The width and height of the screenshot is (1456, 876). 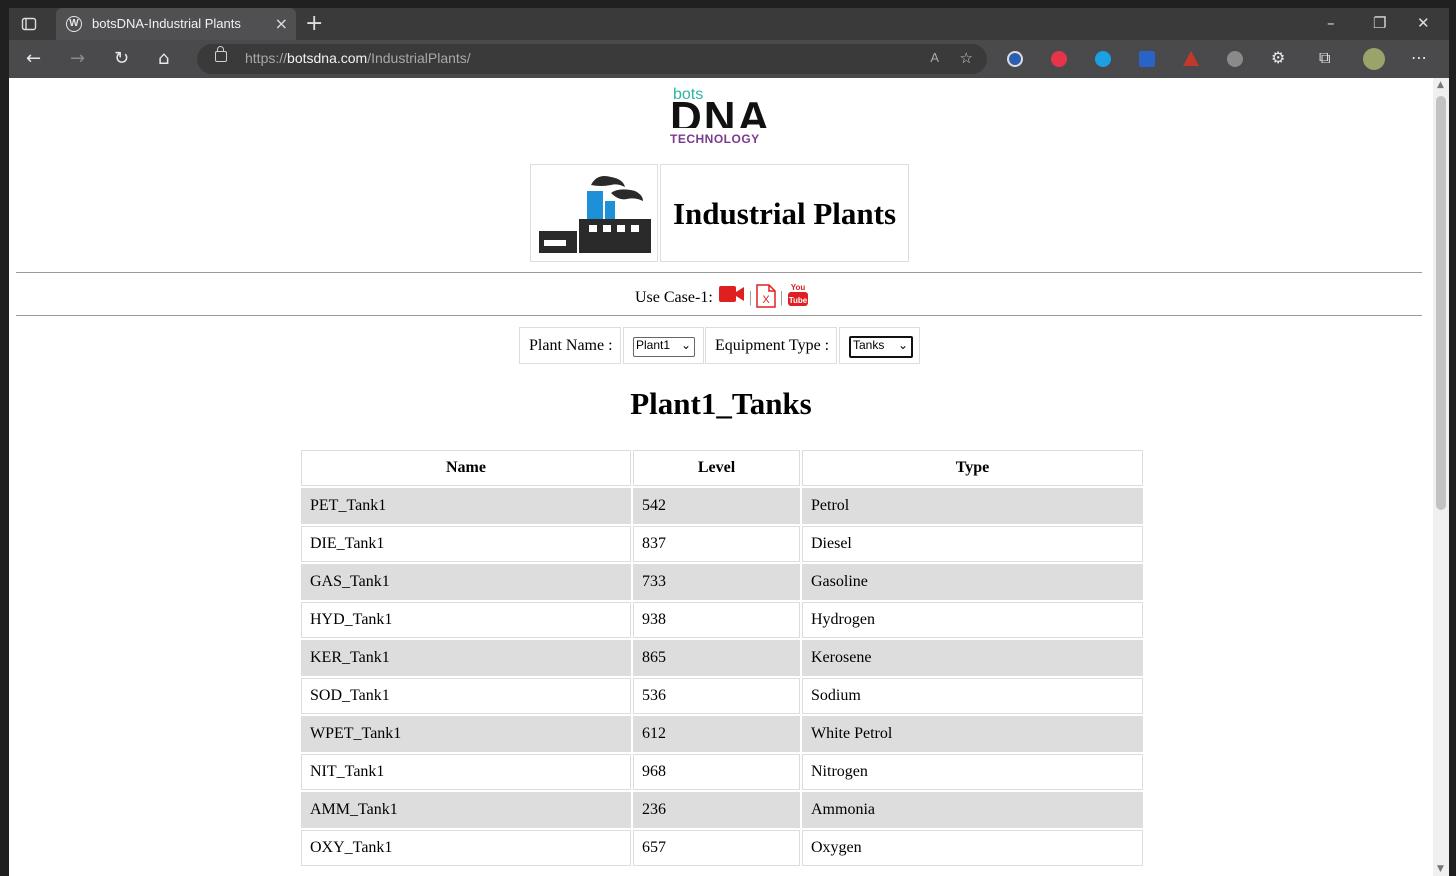 I want to click on close-tab-icon: ×, so click(x=281, y=23).